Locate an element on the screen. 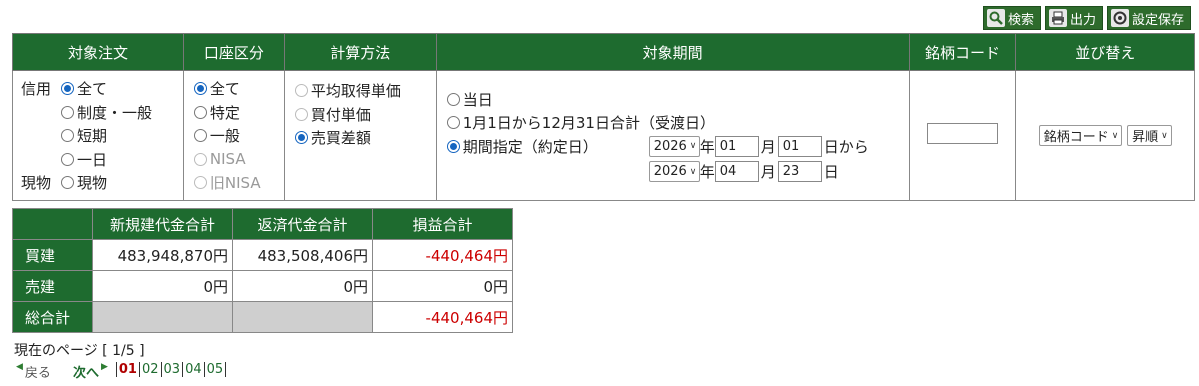  header-order-type: 対象注文 is located at coordinates (98, 52).